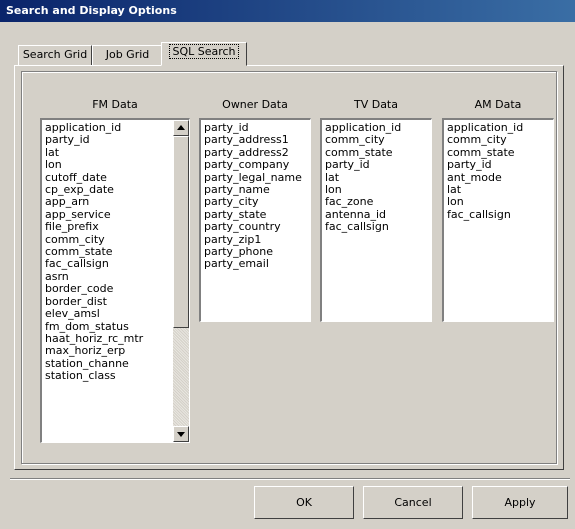  Describe the element at coordinates (109, 375) in the screenshot. I see `list-item: station_class` at that location.